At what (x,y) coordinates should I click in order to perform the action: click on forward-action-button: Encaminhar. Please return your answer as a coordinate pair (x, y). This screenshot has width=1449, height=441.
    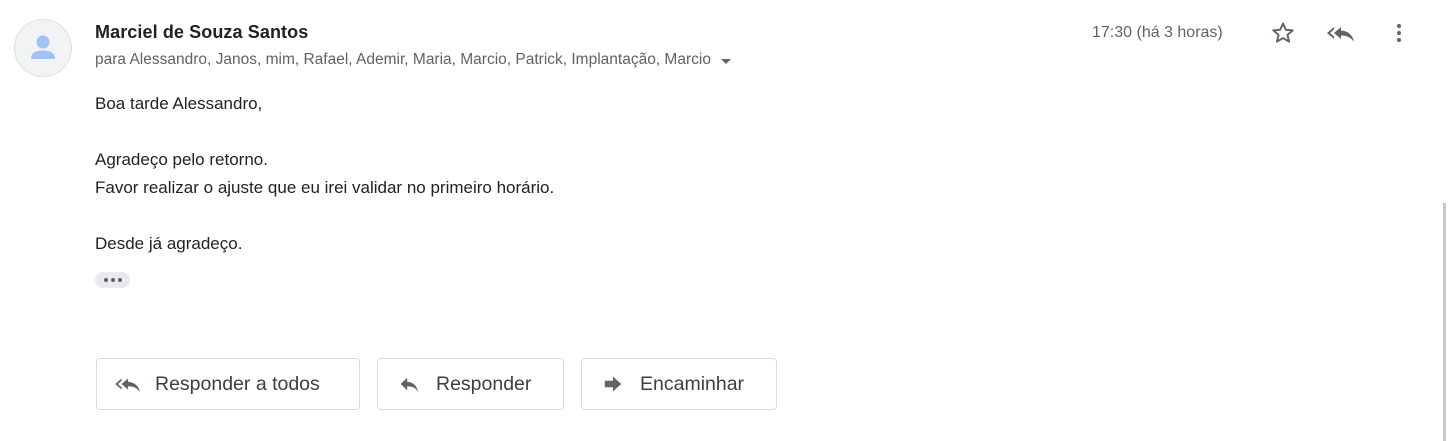
    Looking at the image, I should click on (679, 384).